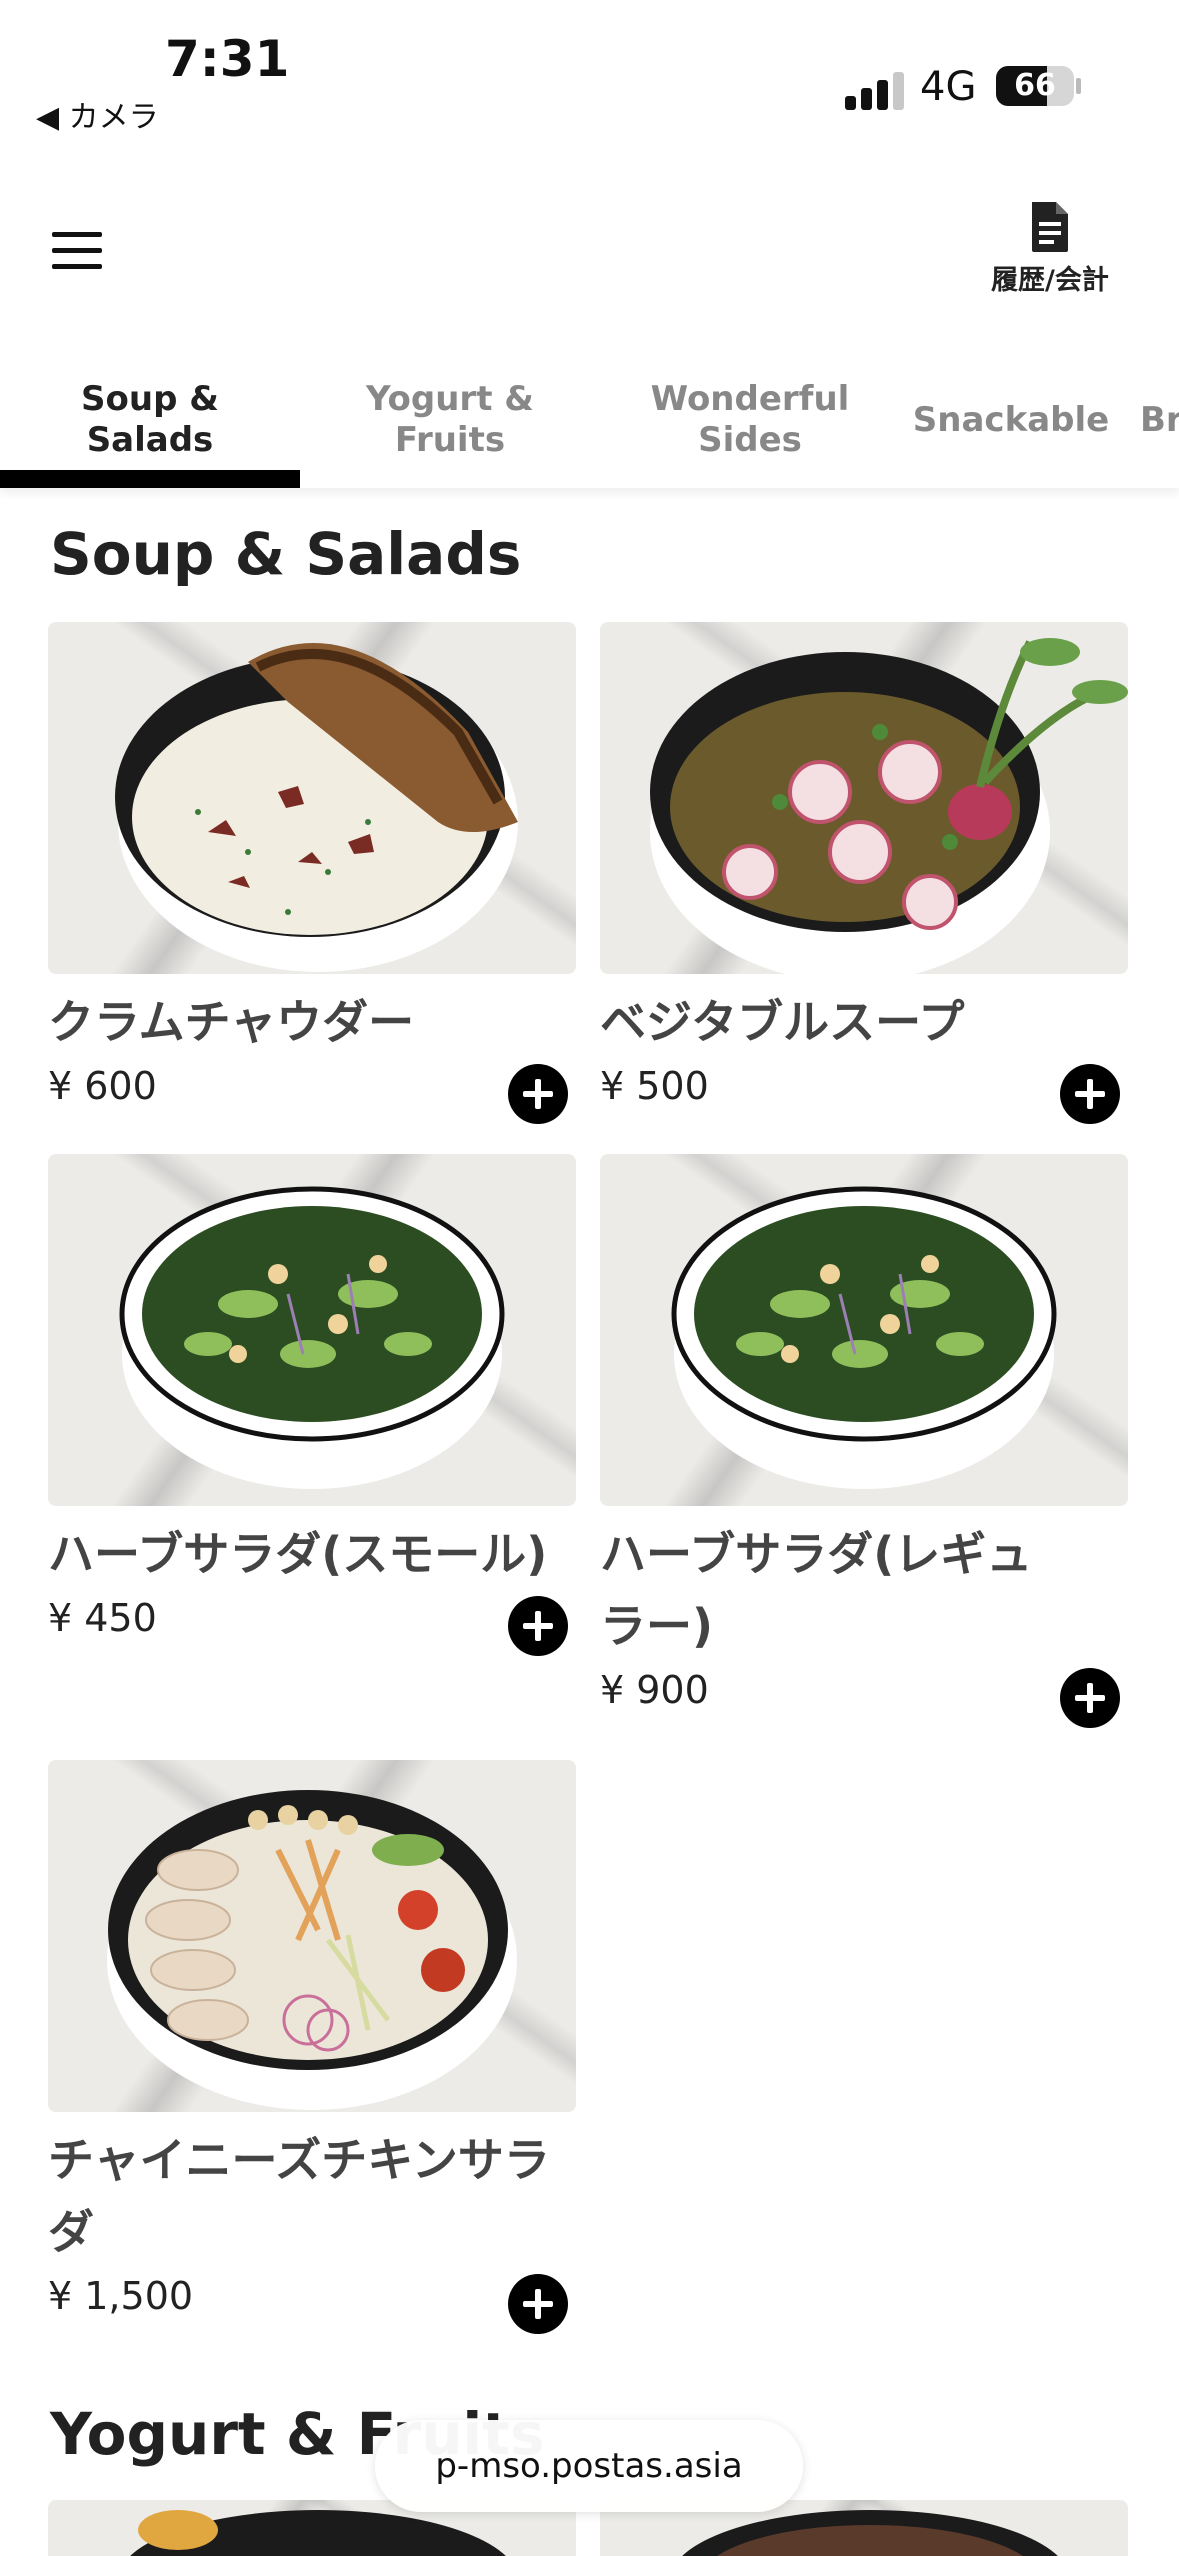  I want to click on signal-strength-icon, so click(875, 90).